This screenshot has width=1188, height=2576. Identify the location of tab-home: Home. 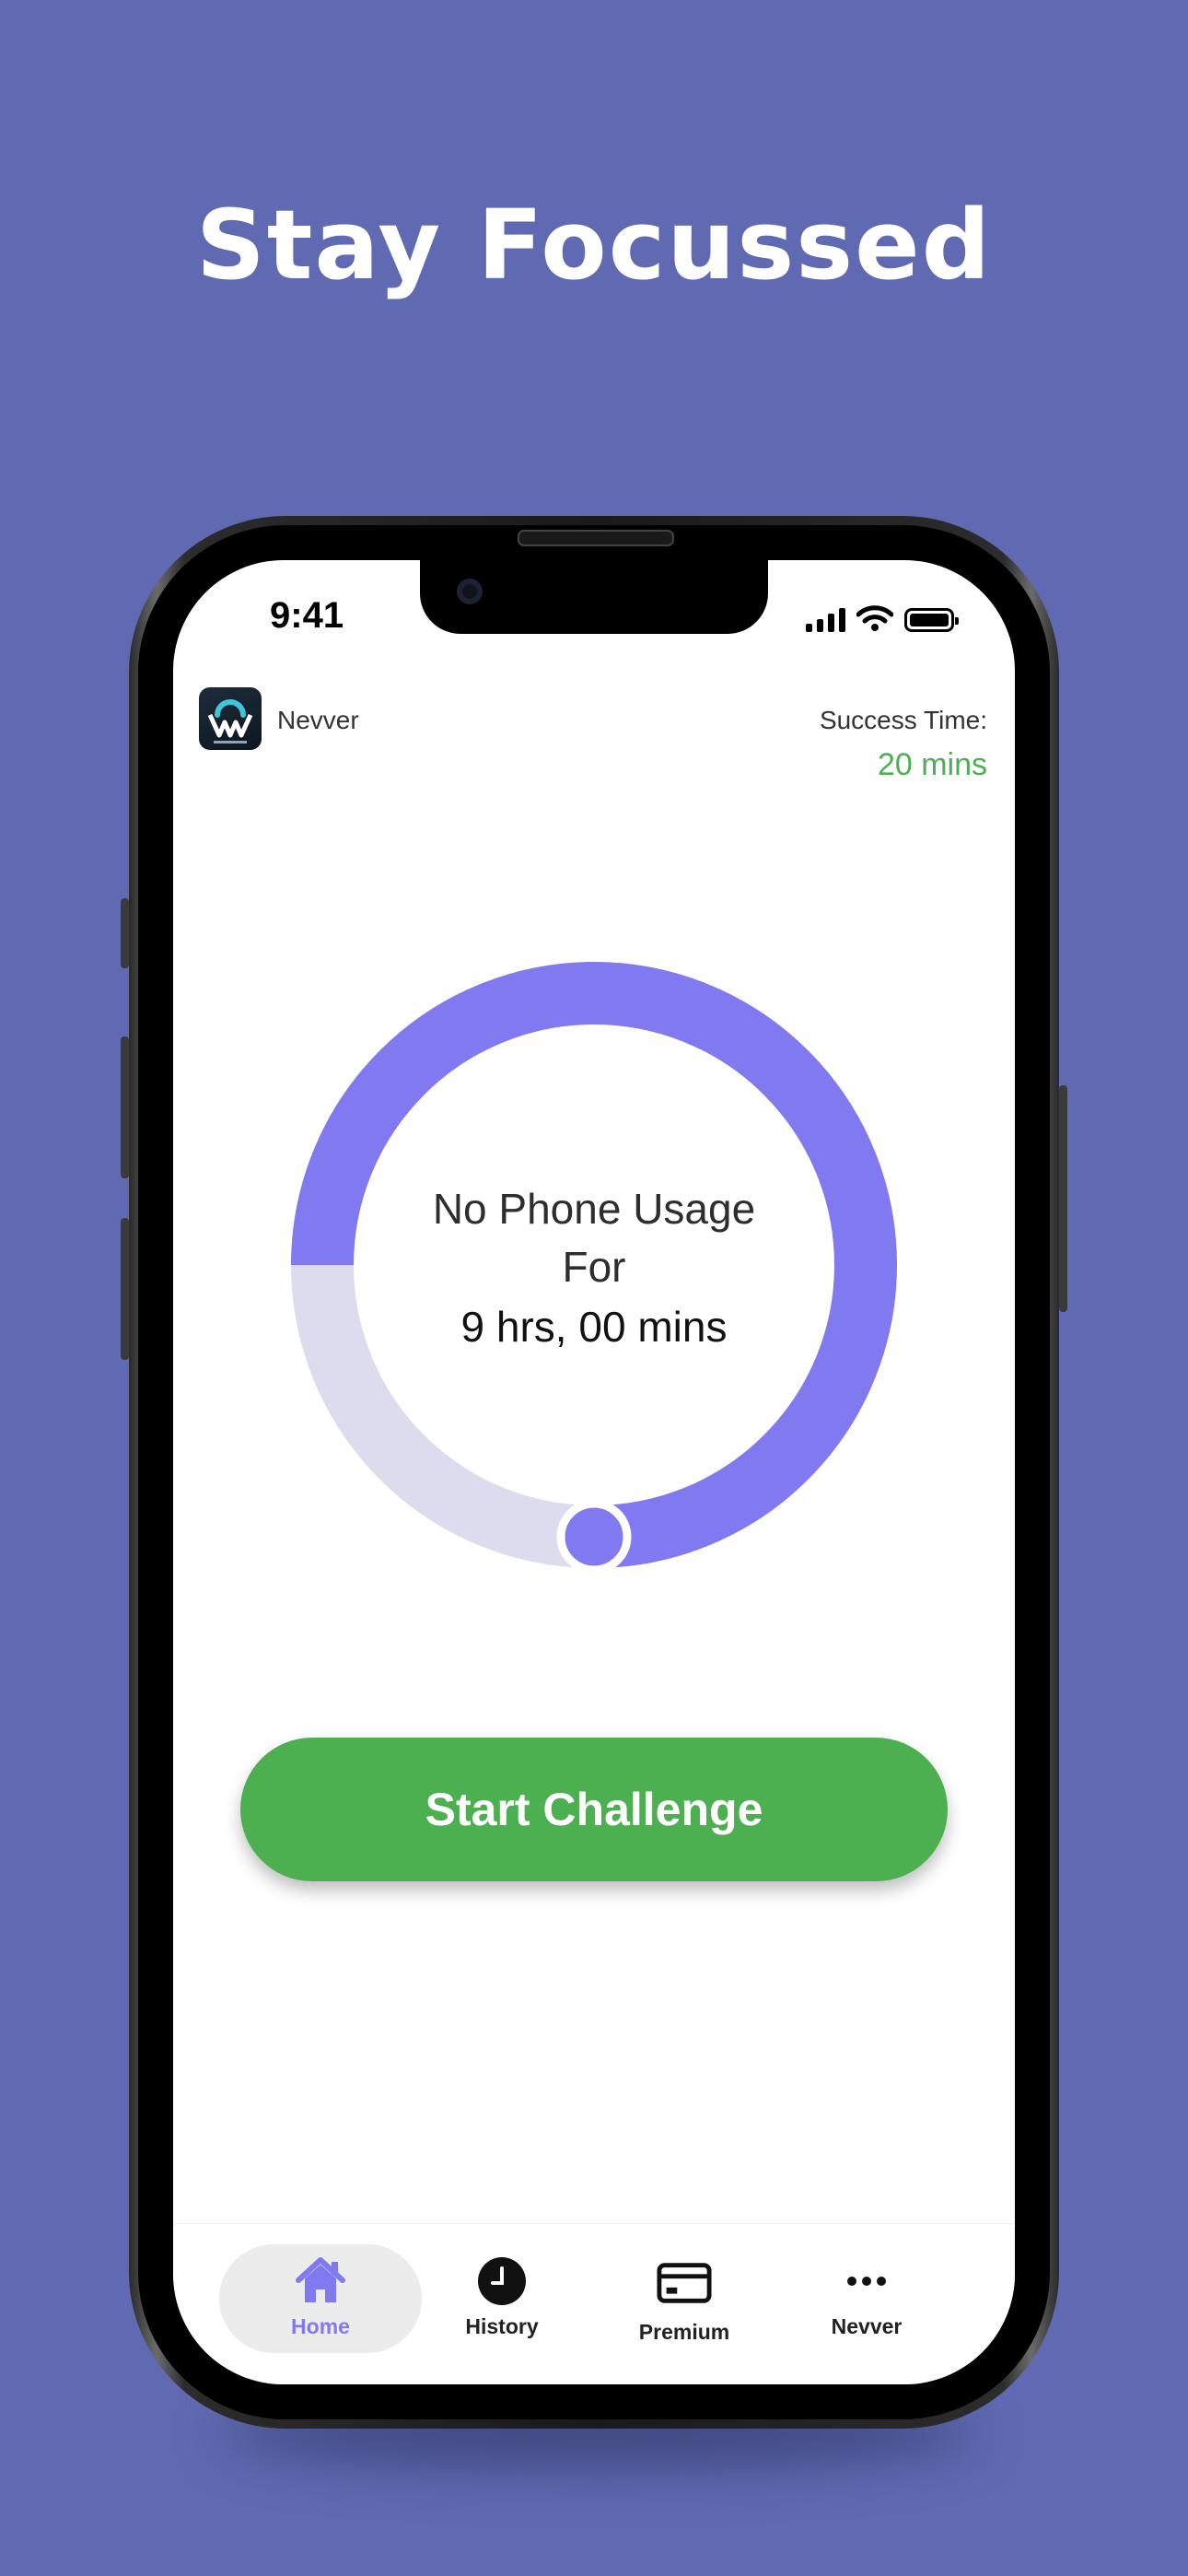
(320, 2293).